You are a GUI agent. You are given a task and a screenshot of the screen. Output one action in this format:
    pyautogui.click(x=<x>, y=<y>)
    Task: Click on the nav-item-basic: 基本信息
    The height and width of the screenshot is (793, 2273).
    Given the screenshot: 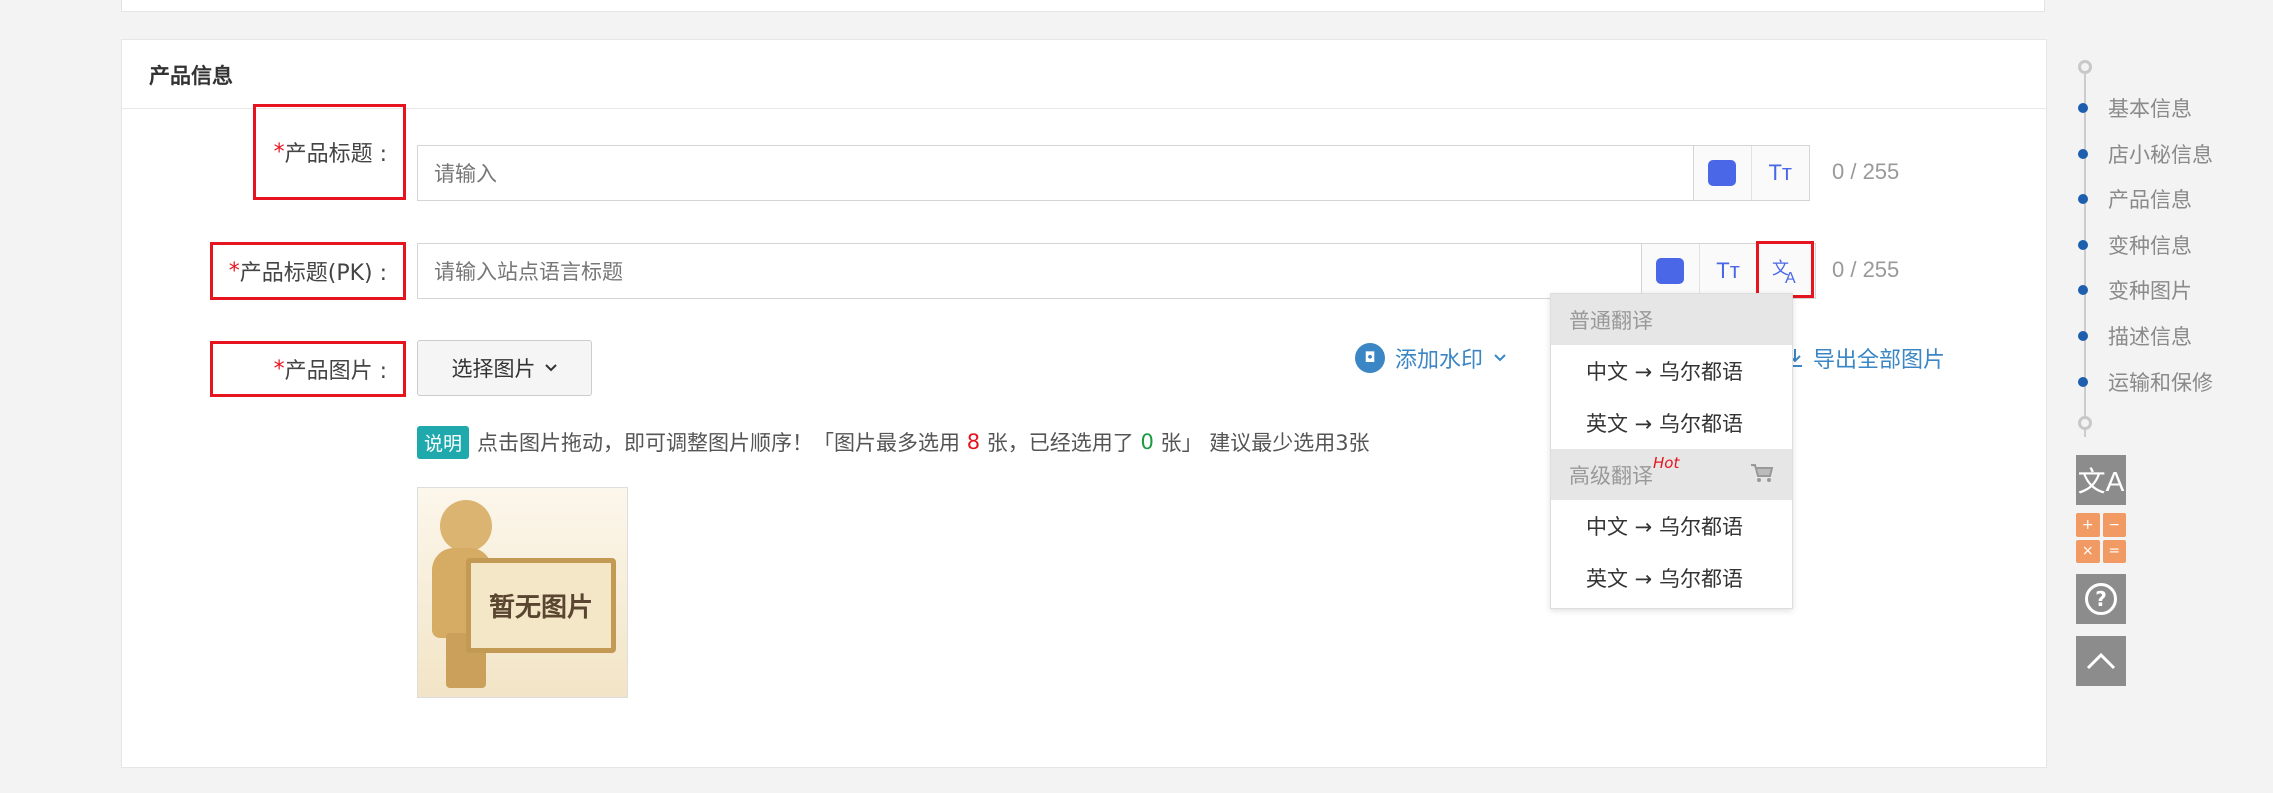 What is the action you would take?
    pyautogui.click(x=2134, y=108)
    